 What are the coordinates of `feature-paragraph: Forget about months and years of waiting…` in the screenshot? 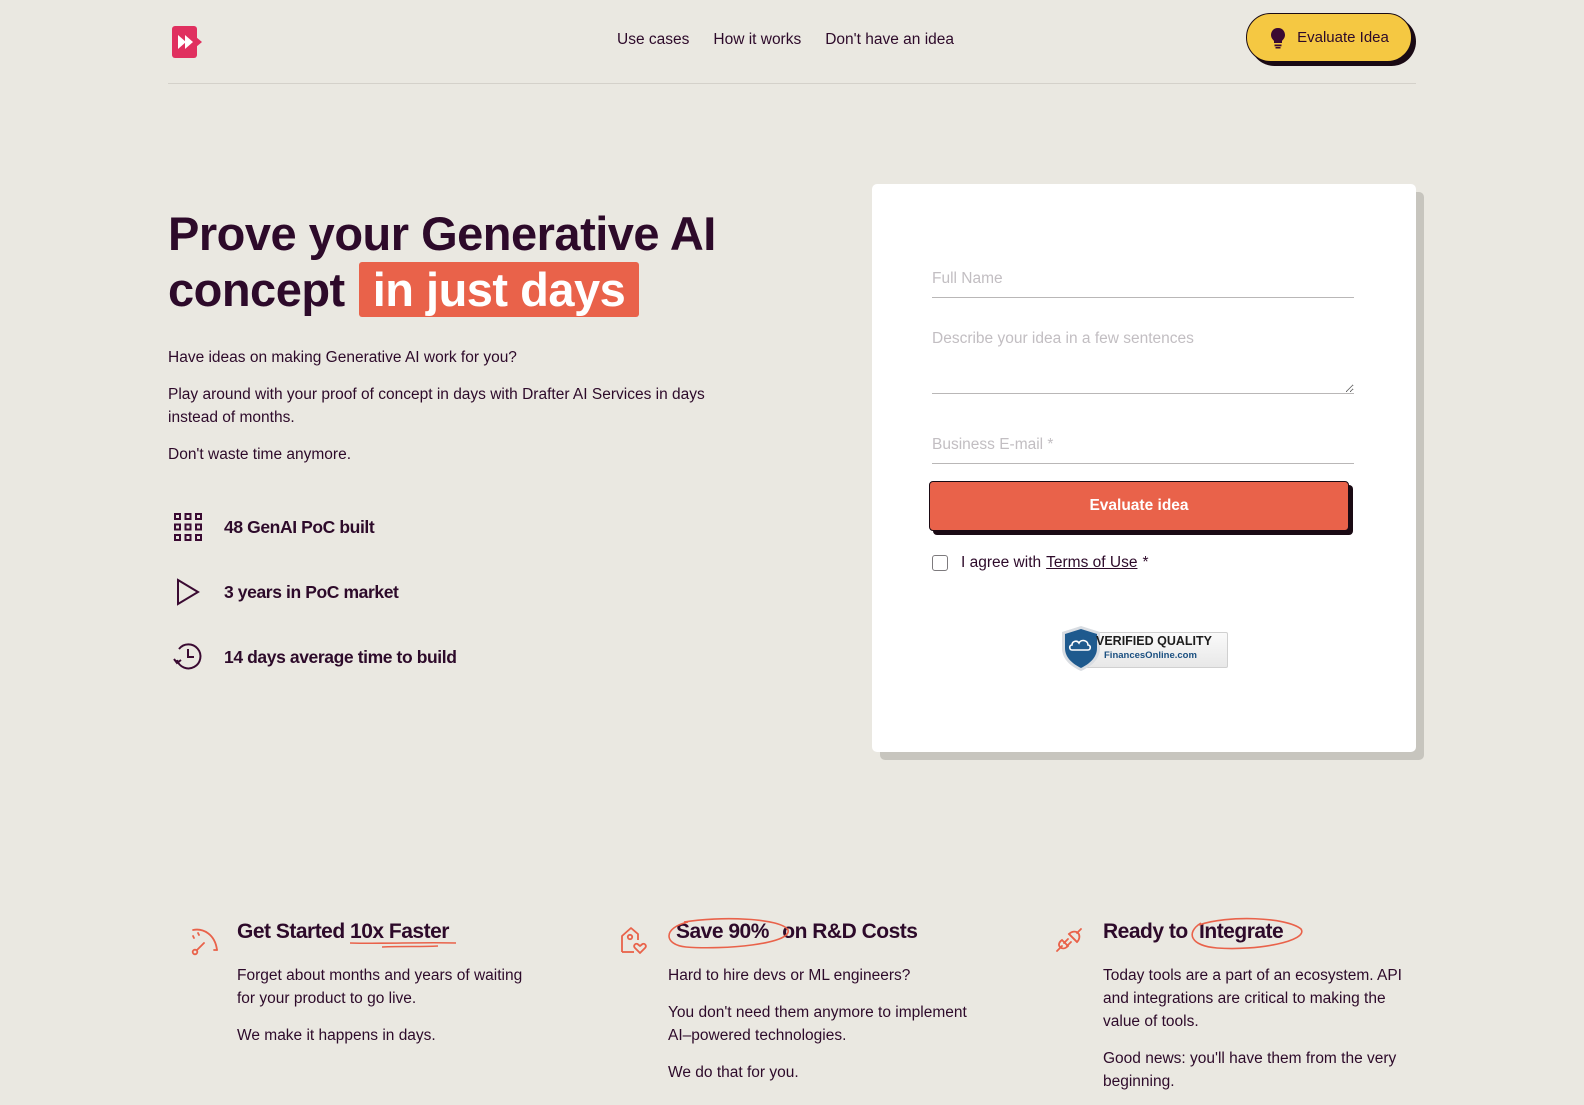 It's located at (380, 987).